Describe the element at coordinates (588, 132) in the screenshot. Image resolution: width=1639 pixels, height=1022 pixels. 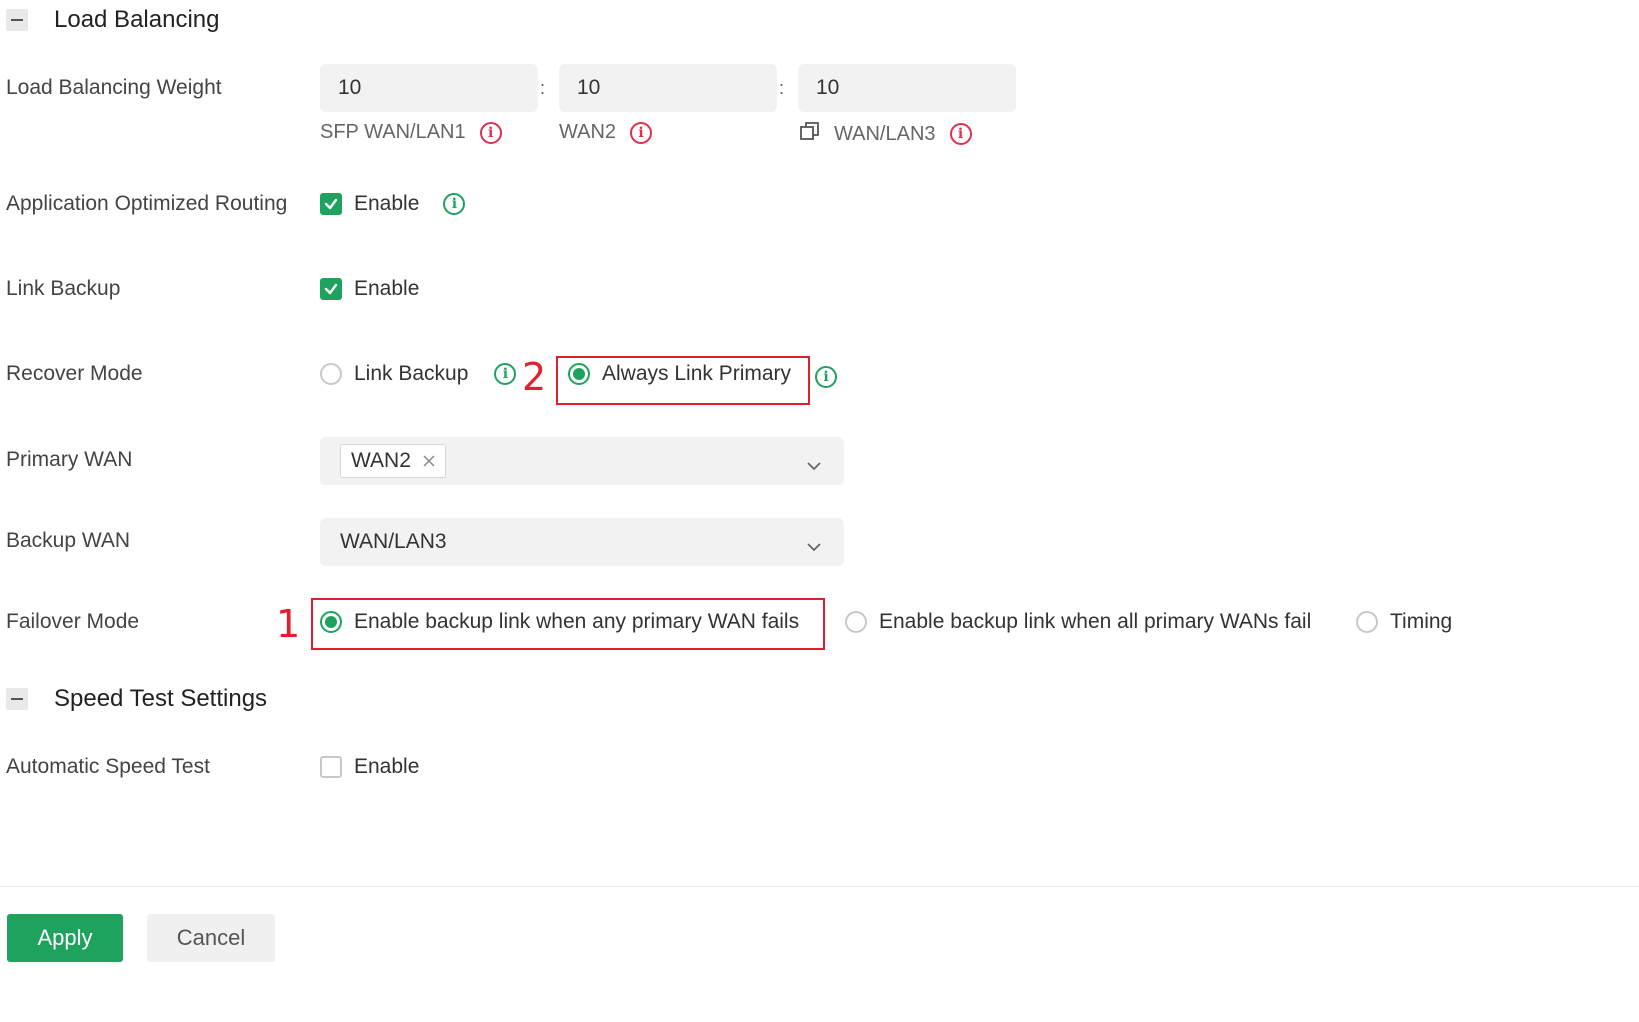
I see `wan-name: WAN2` at that location.